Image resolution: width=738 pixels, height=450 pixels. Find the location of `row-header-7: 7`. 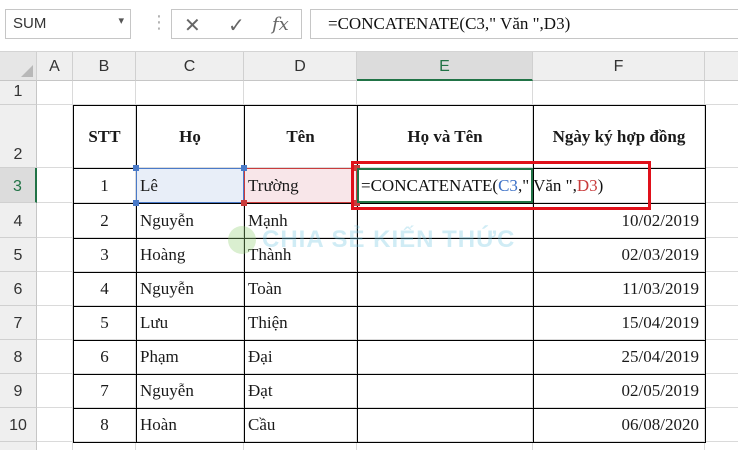

row-header-7: 7 is located at coordinates (18, 323).